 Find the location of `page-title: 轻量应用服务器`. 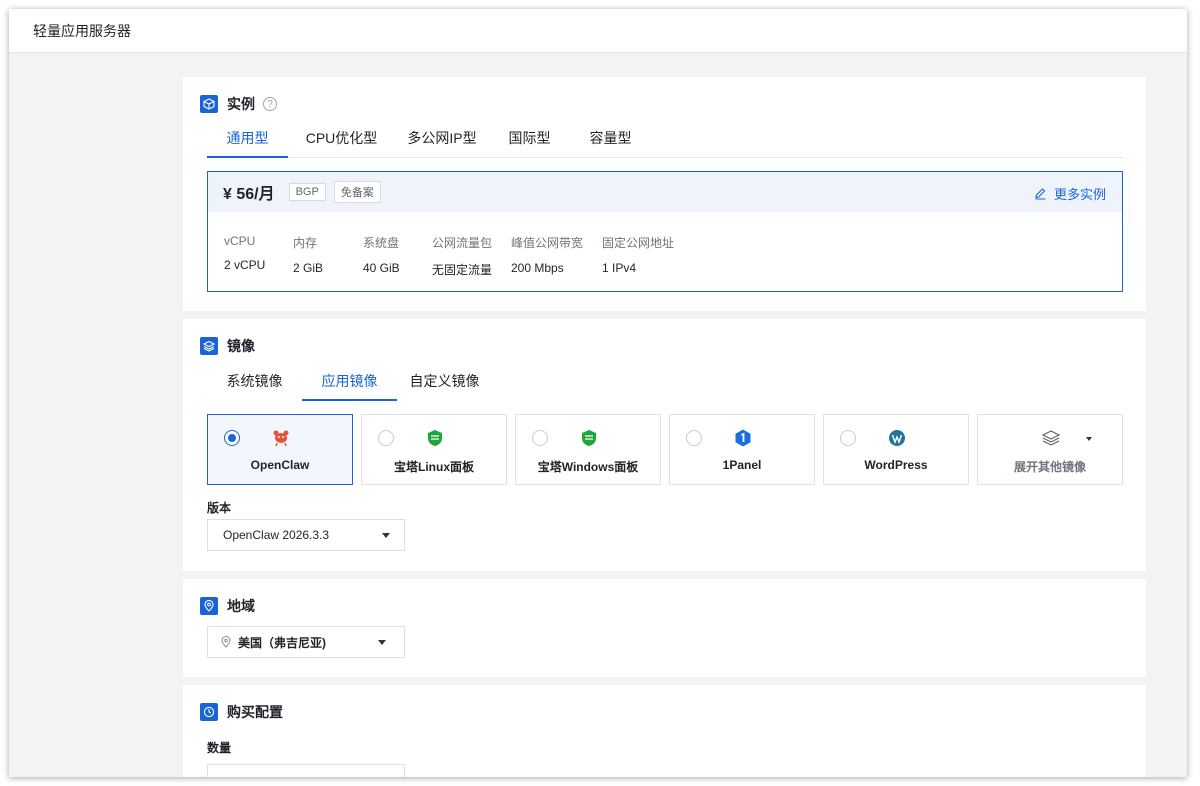

page-title: 轻量应用服务器 is located at coordinates (82, 30).